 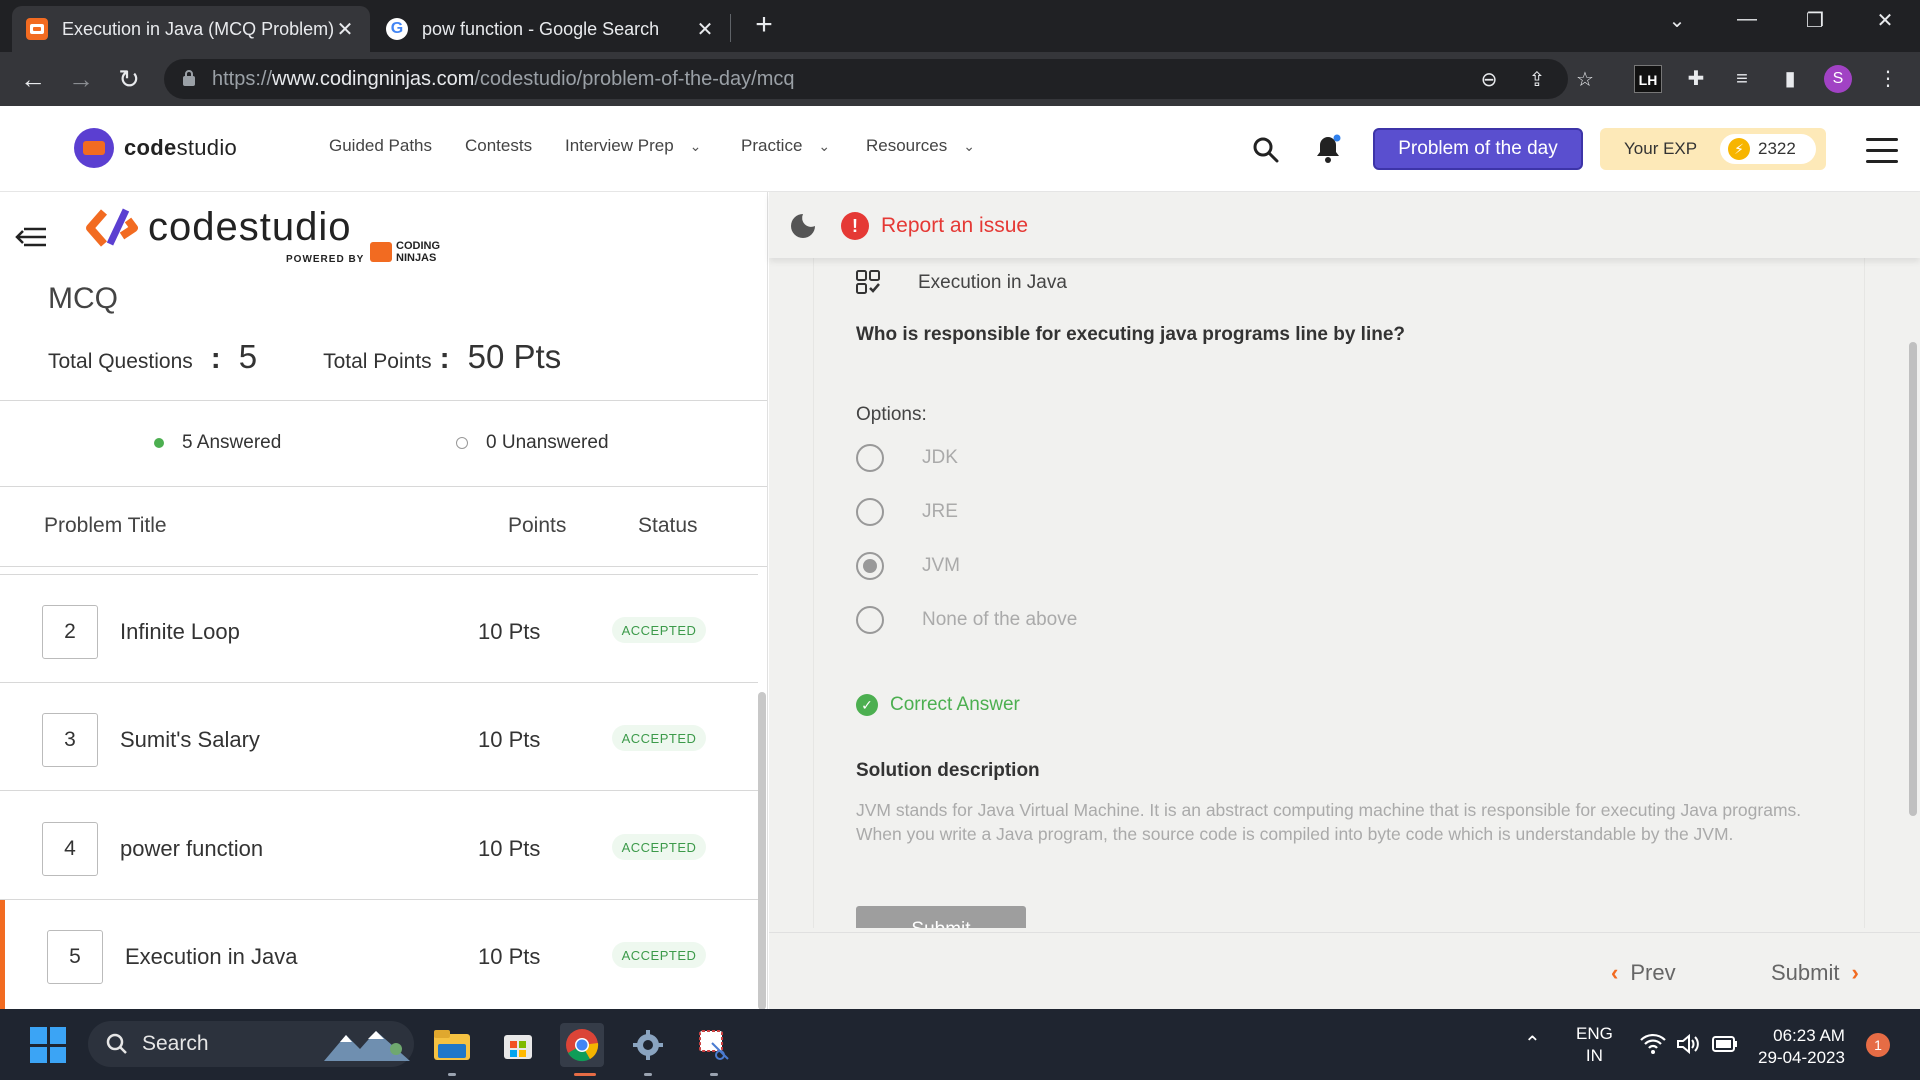 What do you see at coordinates (1537, 80) in the screenshot?
I see `share-icon: ⇪` at bounding box center [1537, 80].